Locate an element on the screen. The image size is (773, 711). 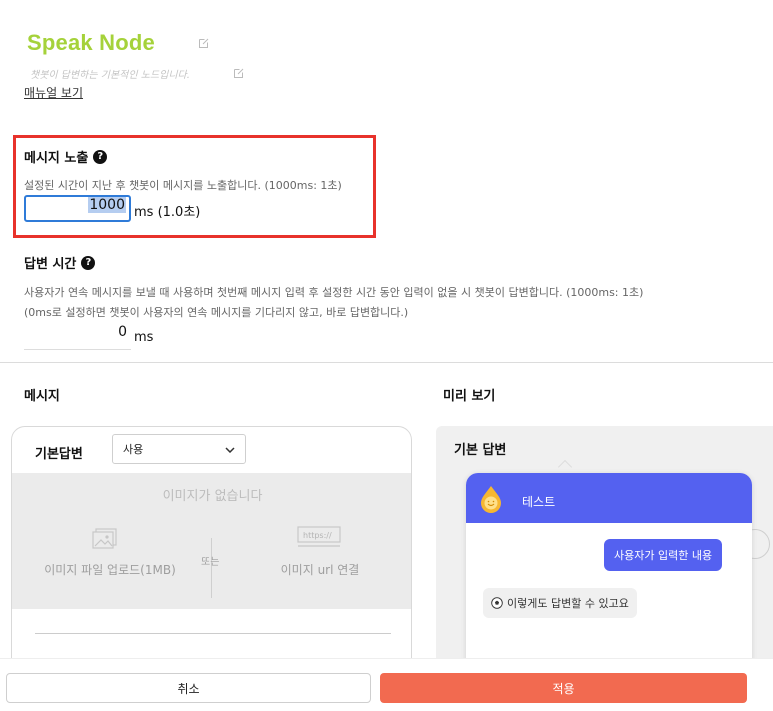
footer-bar: 취소 적용 is located at coordinates (386, 684).